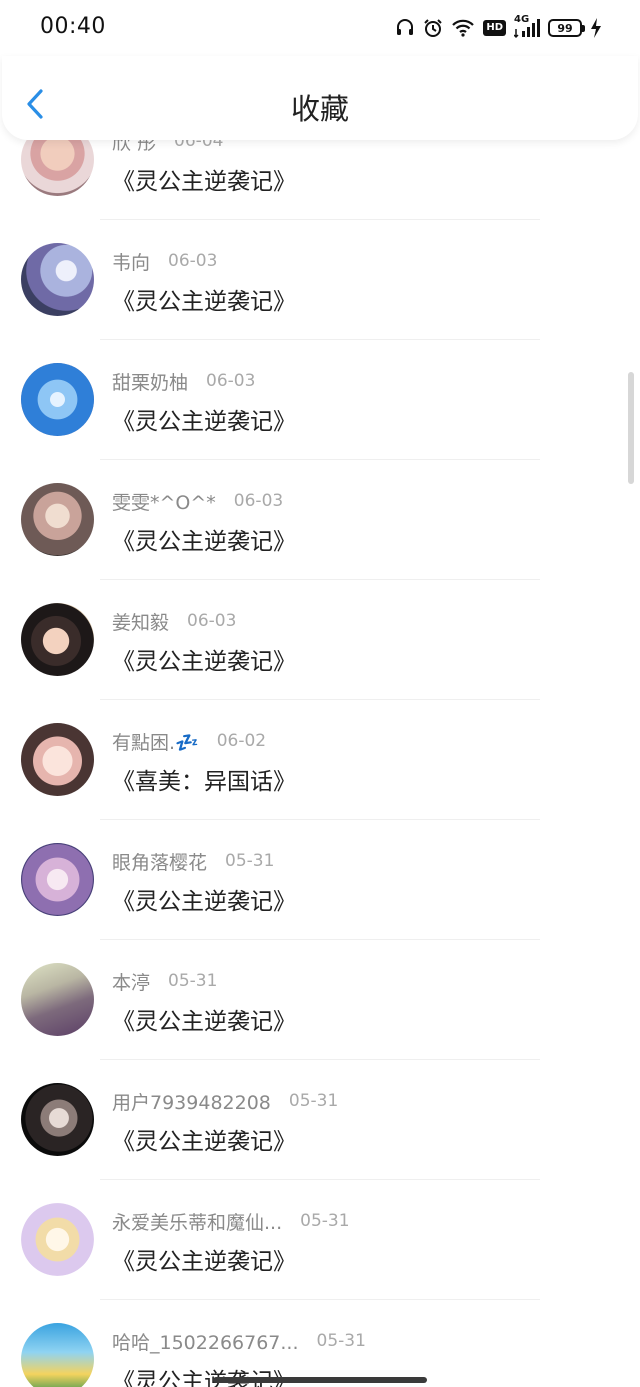 The image size is (640, 1387). Describe the element at coordinates (463, 28) in the screenshot. I see `wifi-icon` at that location.